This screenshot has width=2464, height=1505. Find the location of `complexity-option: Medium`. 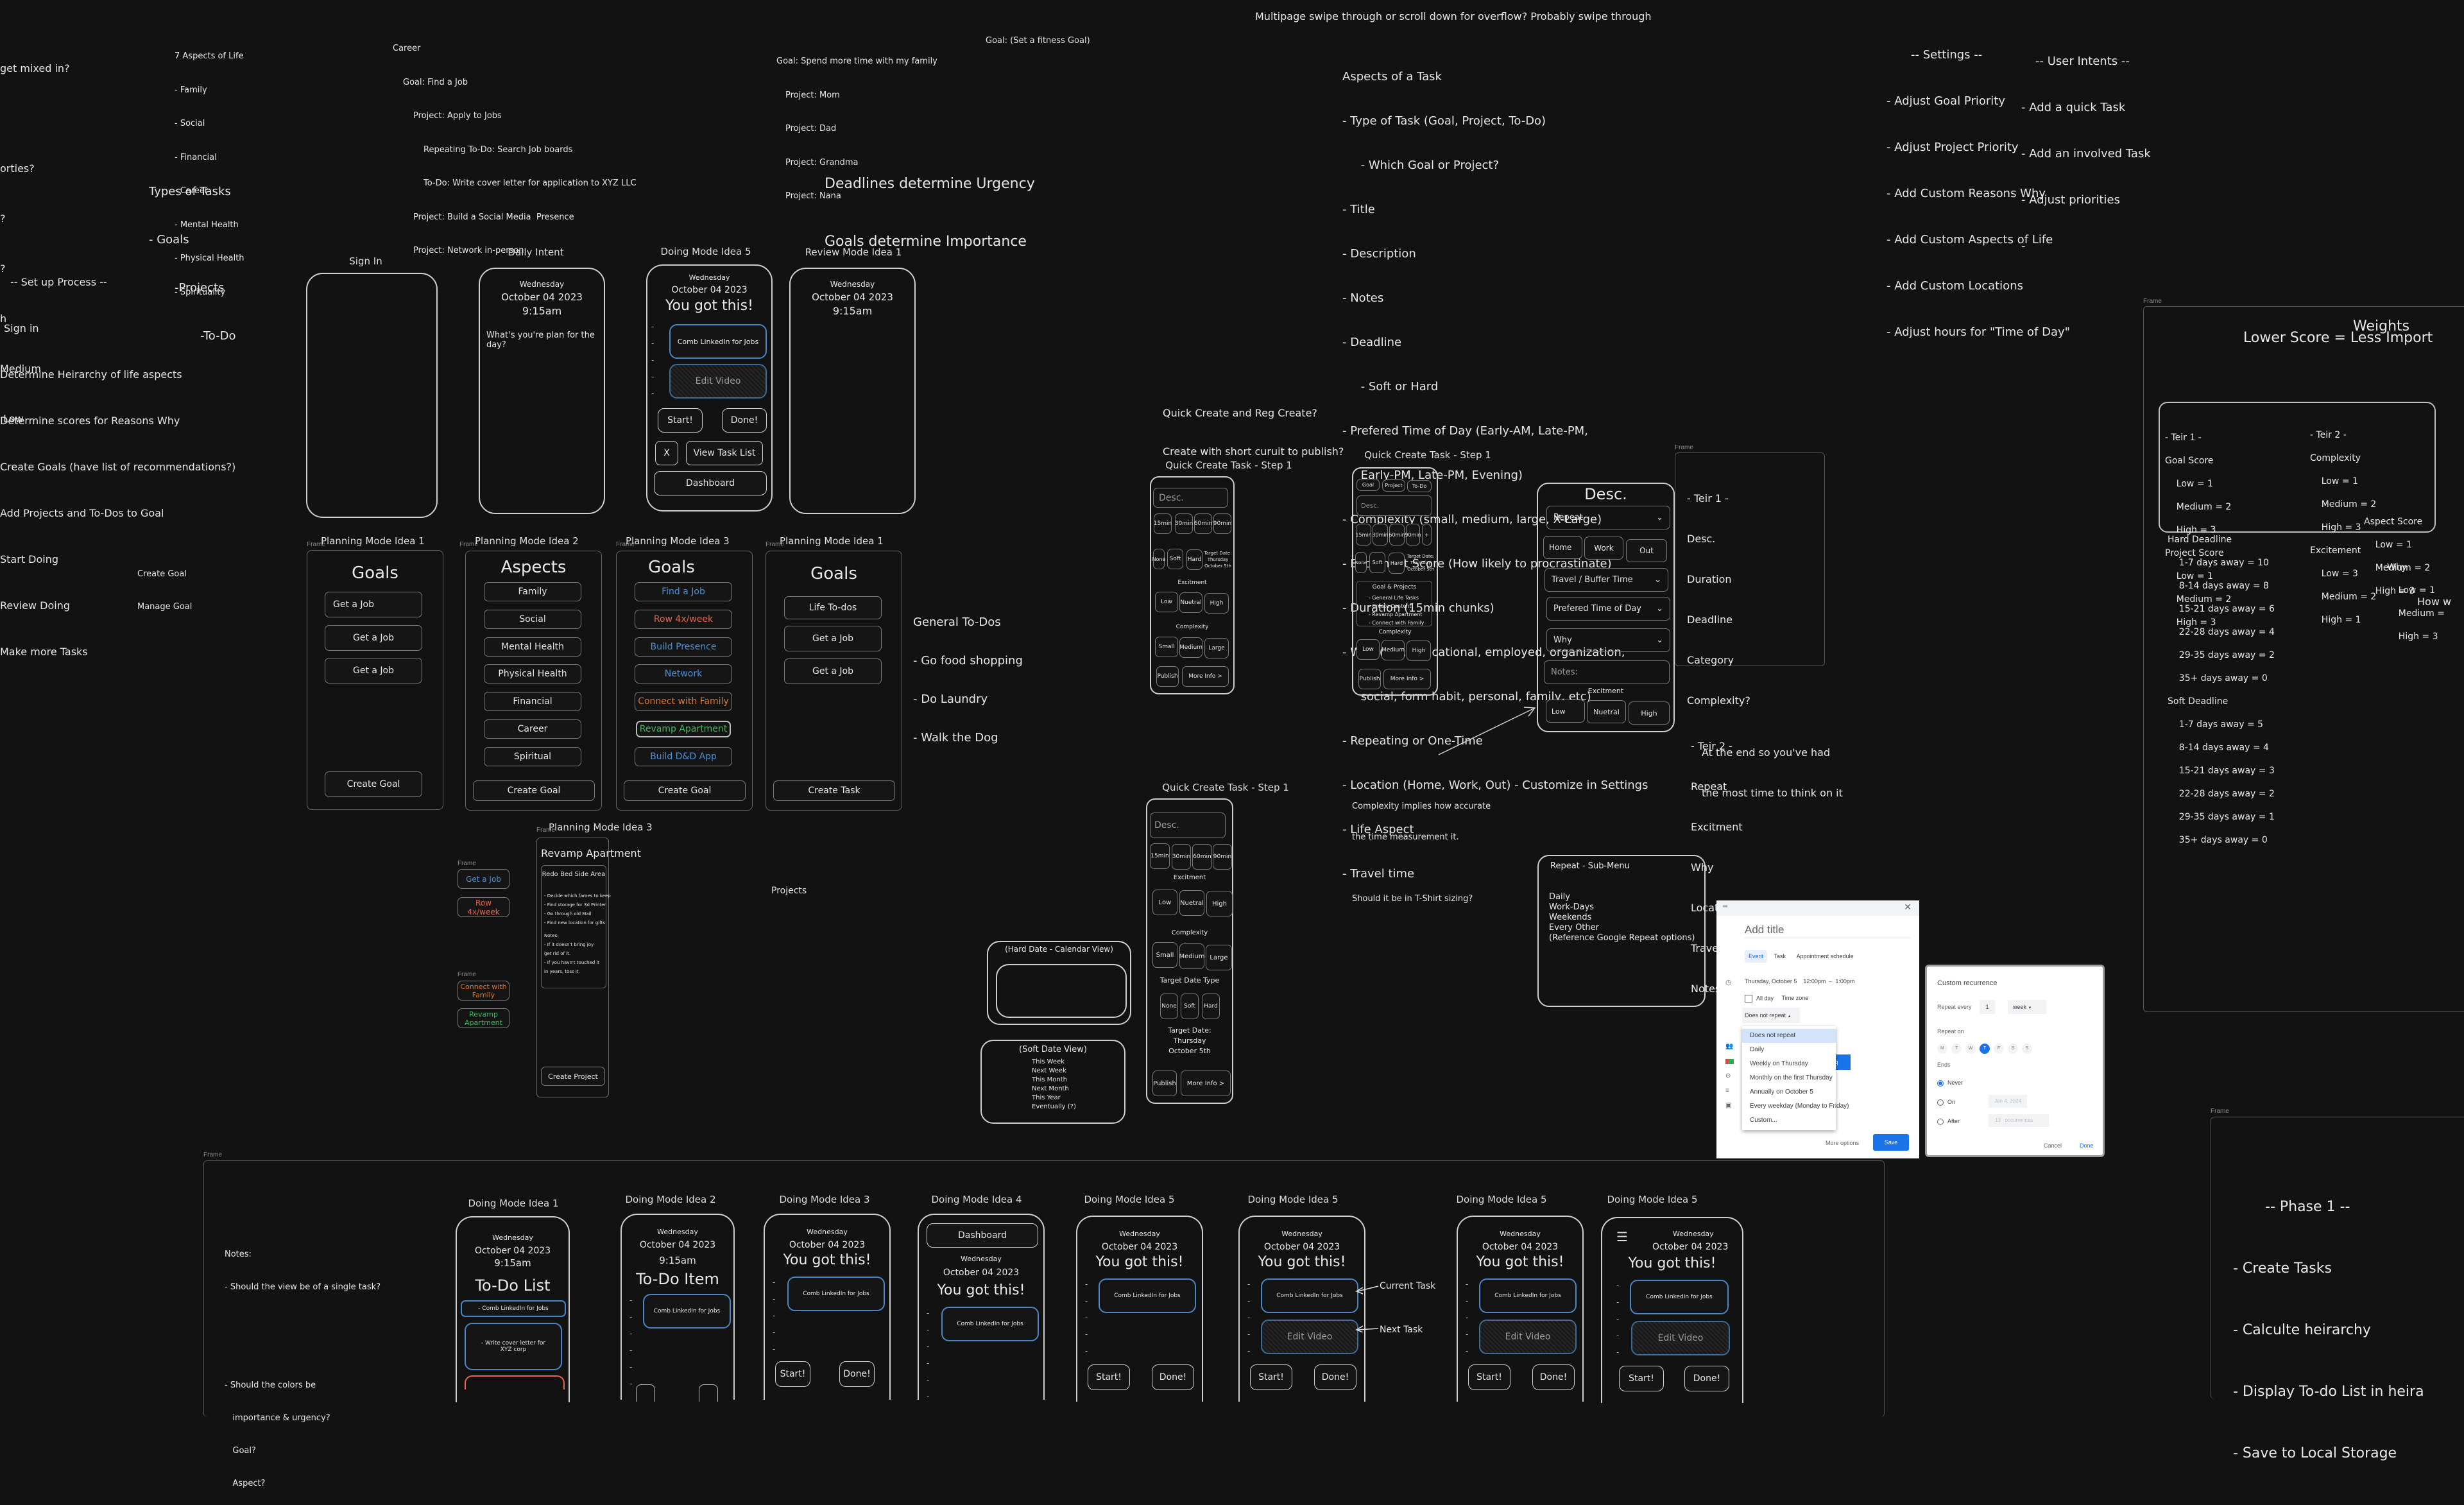

complexity-option: Medium is located at coordinates (1192, 956).